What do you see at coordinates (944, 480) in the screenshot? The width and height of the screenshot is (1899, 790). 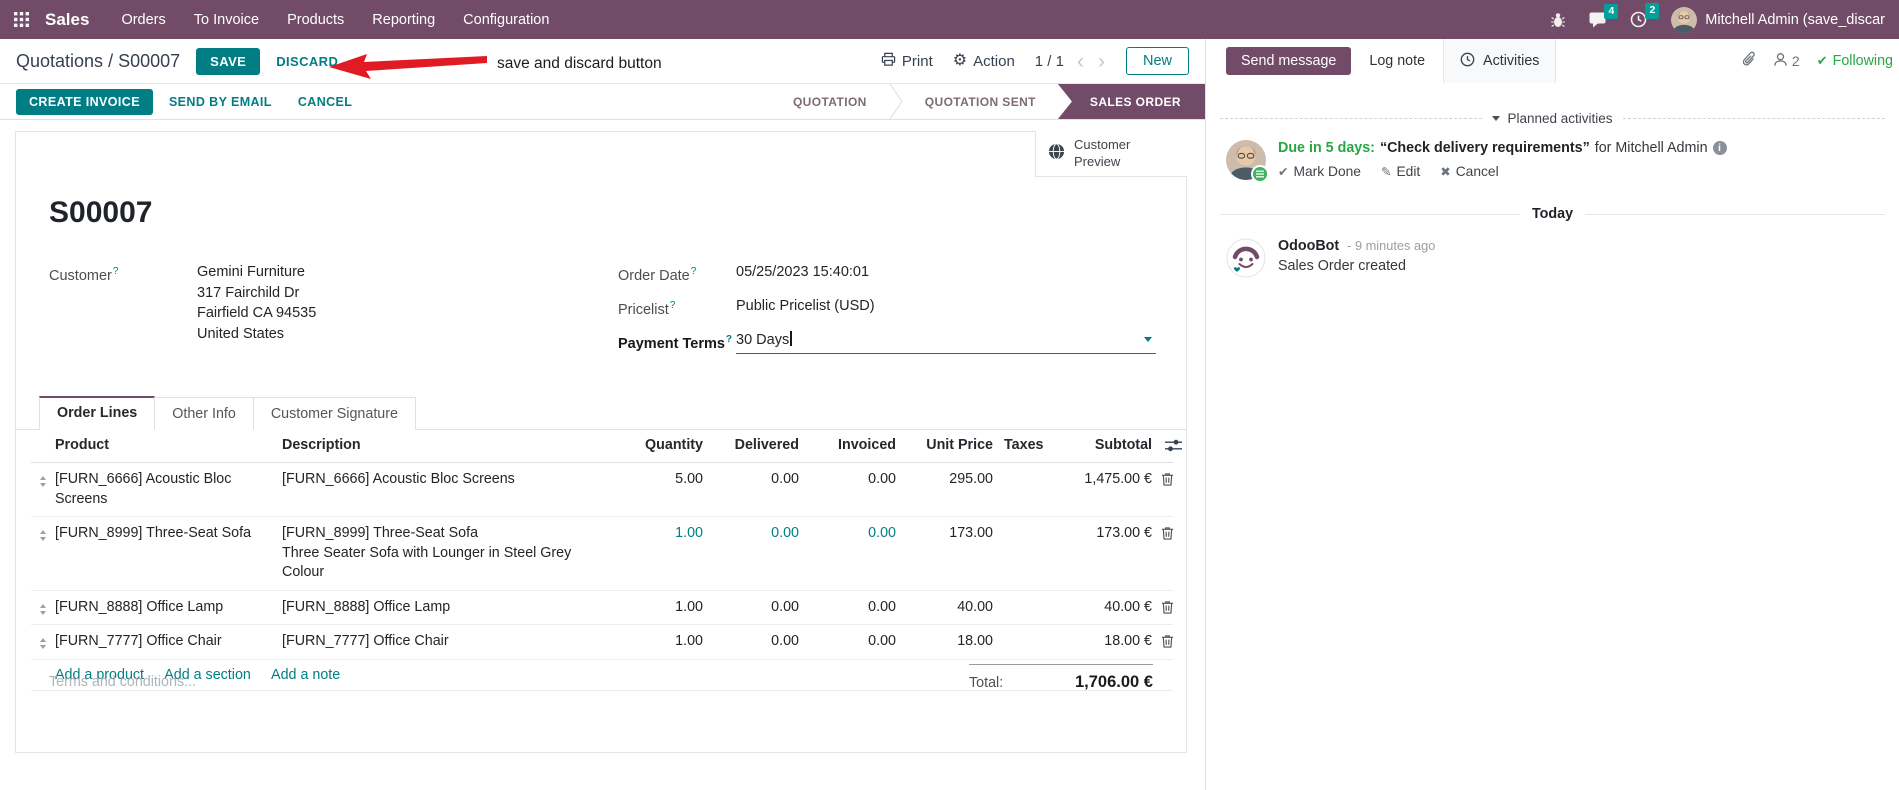 I see `cell-unit-price: 295.00` at bounding box center [944, 480].